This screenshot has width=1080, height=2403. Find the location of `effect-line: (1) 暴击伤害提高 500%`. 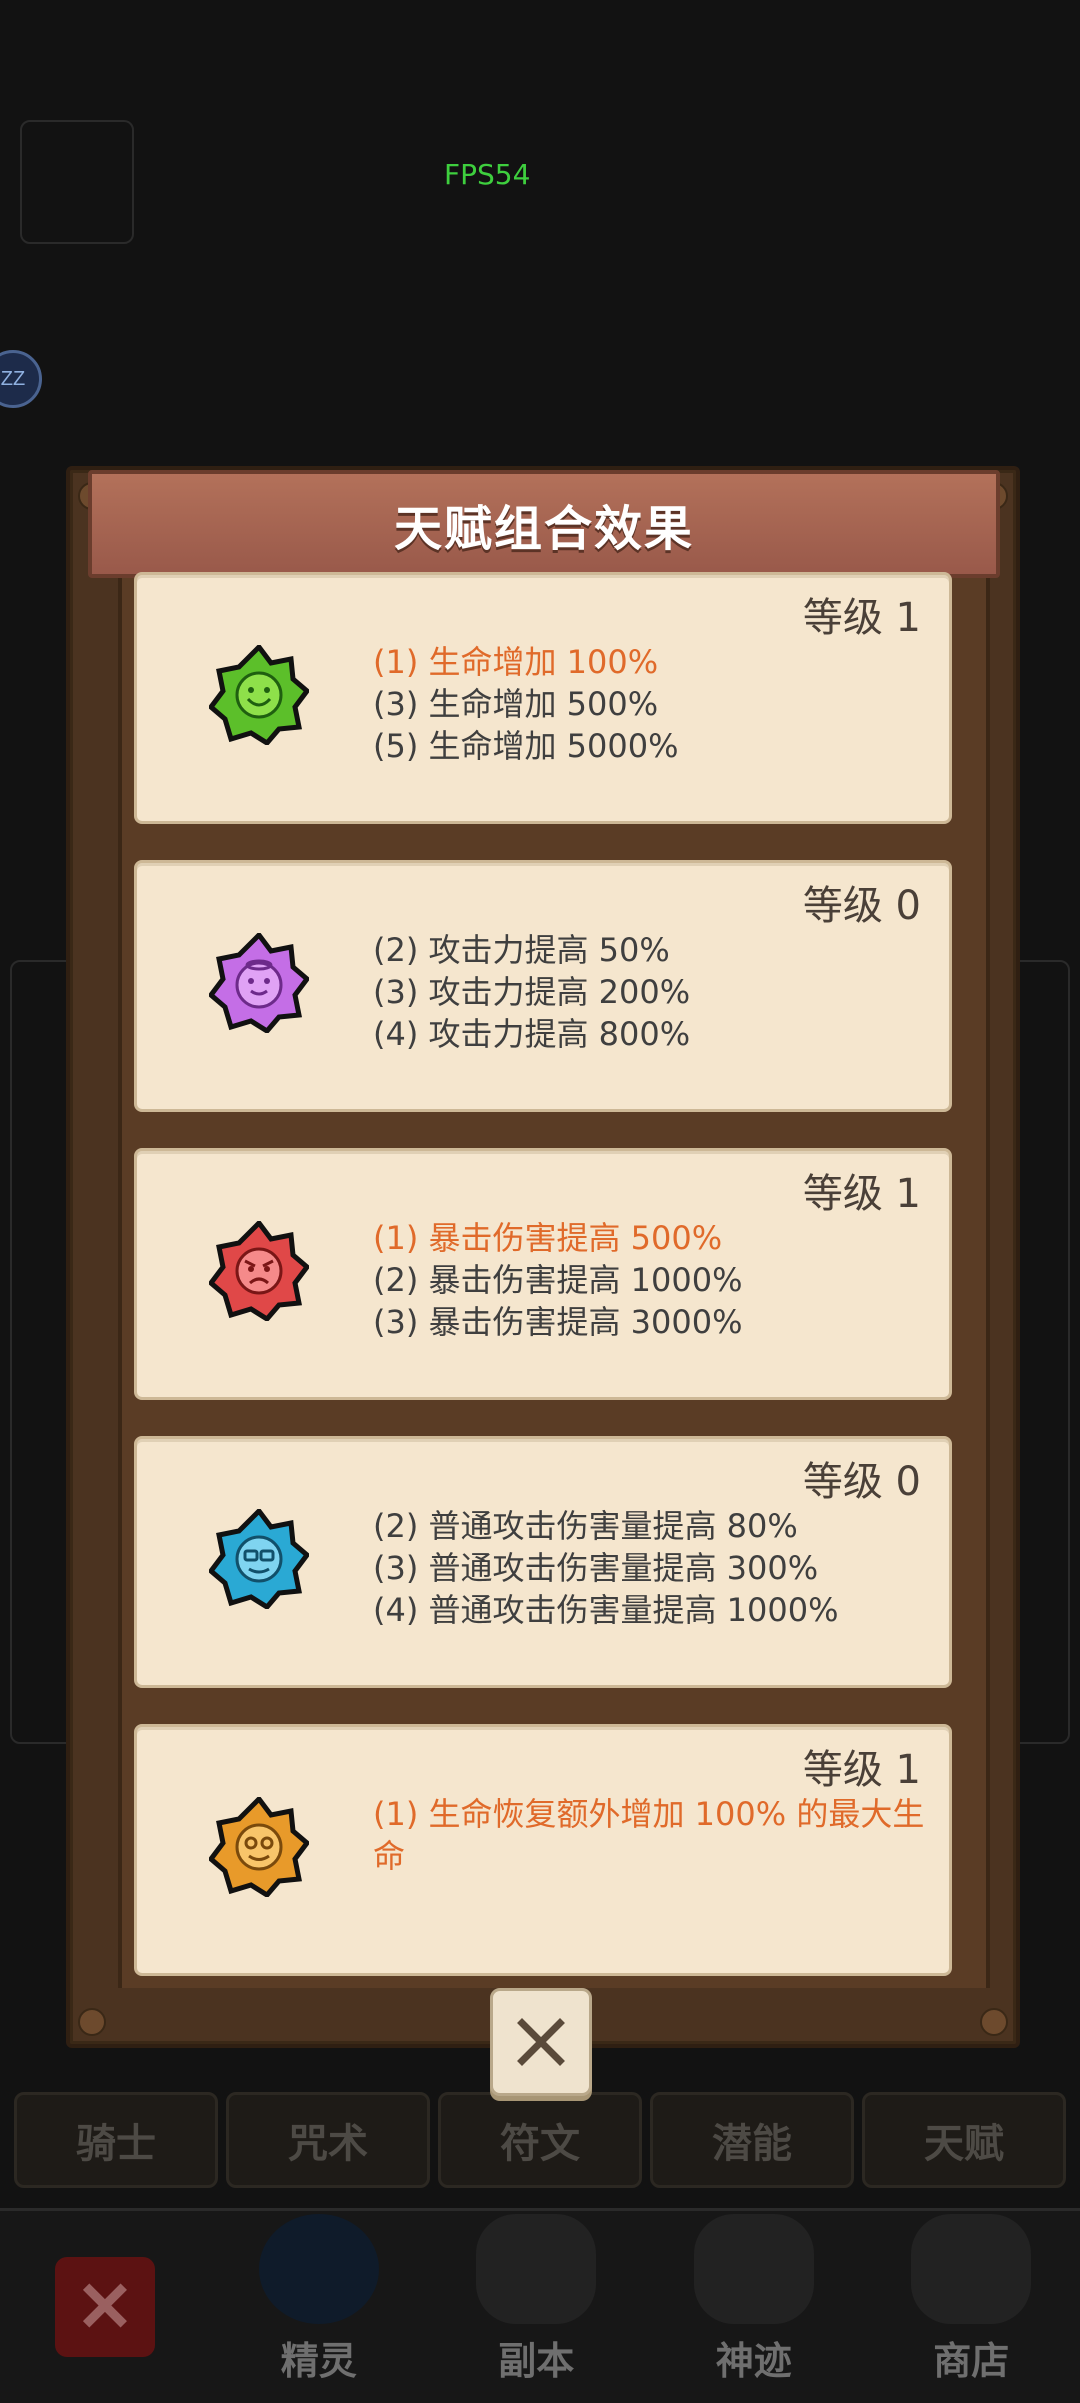

effect-line: (1) 暴击伤害提高 500% is located at coordinates (659, 1238).